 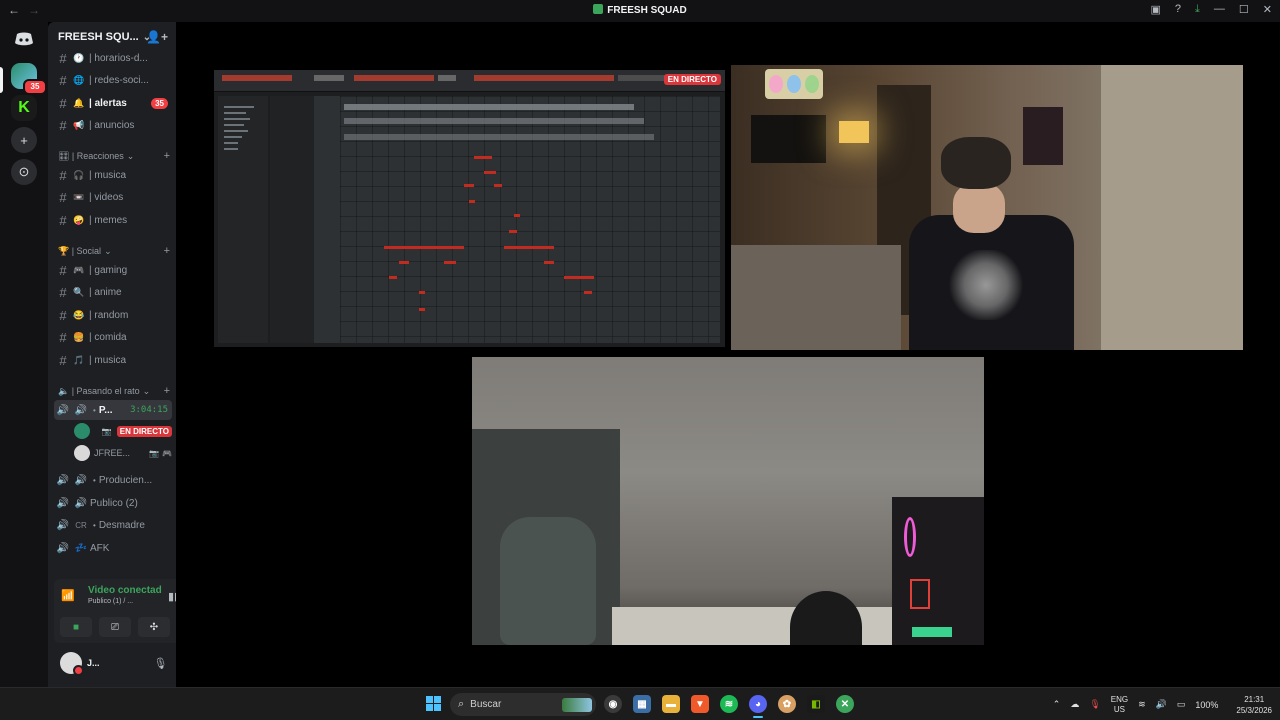 What do you see at coordinates (35, 87) in the screenshot?
I see `server-badge: 35` at bounding box center [35, 87].